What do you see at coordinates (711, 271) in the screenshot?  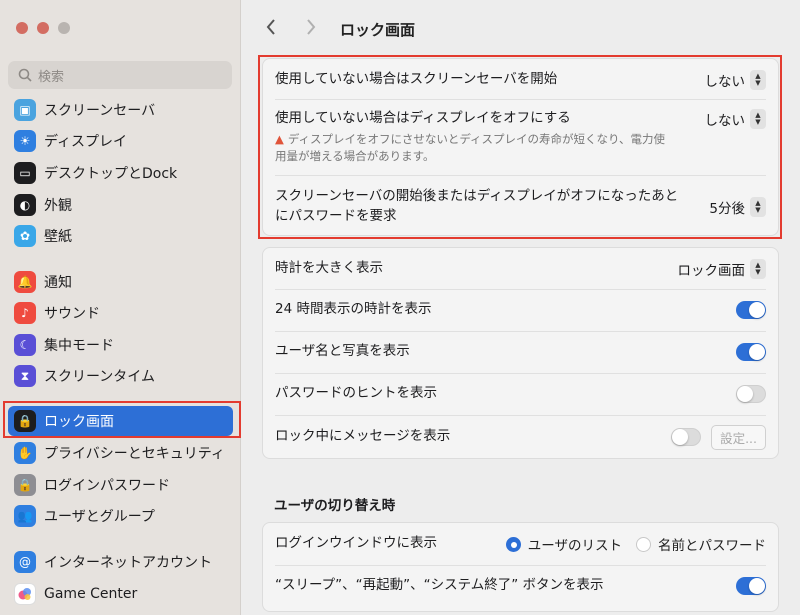 I see `large-clock-value: ロック画面` at bounding box center [711, 271].